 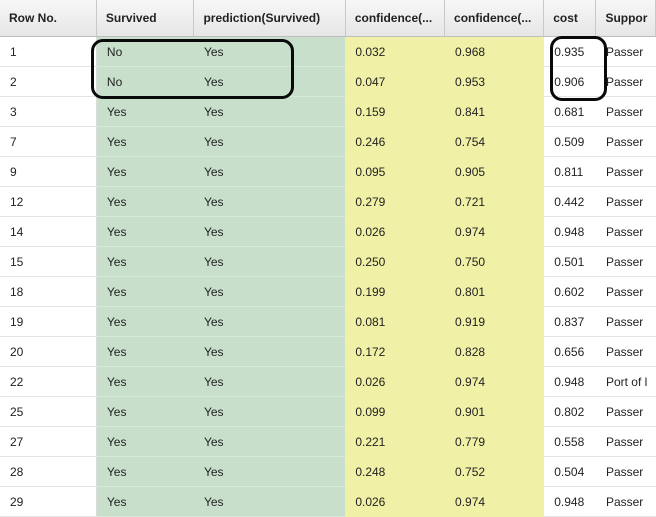 What do you see at coordinates (395, 321) in the screenshot?
I see `confidence-no-cell: 0.081` at bounding box center [395, 321].